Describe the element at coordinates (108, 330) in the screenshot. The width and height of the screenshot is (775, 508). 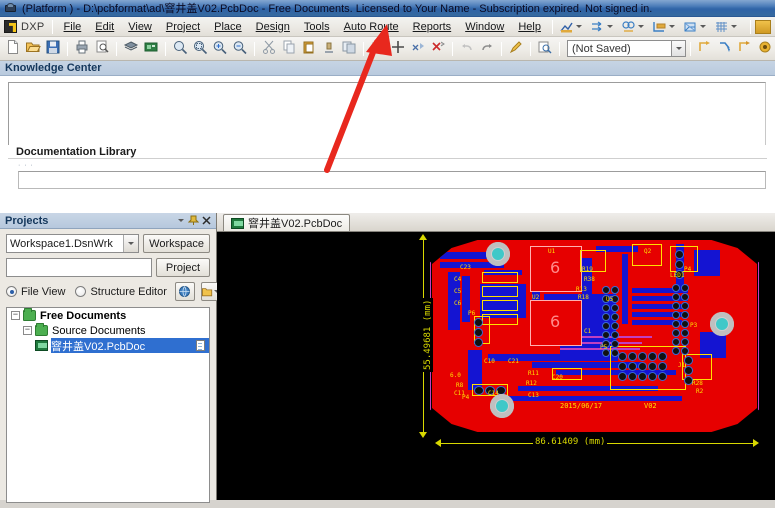
I see `tree-node-source-documents: − Source Documents` at that location.